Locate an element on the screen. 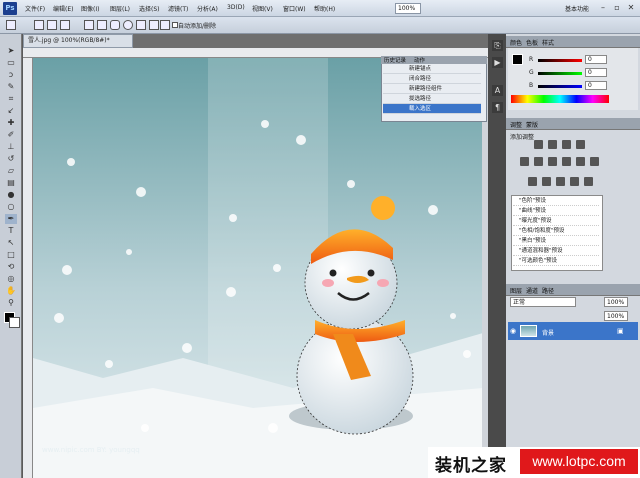  eraser-tool-icon: ▱ is located at coordinates (11, 171).